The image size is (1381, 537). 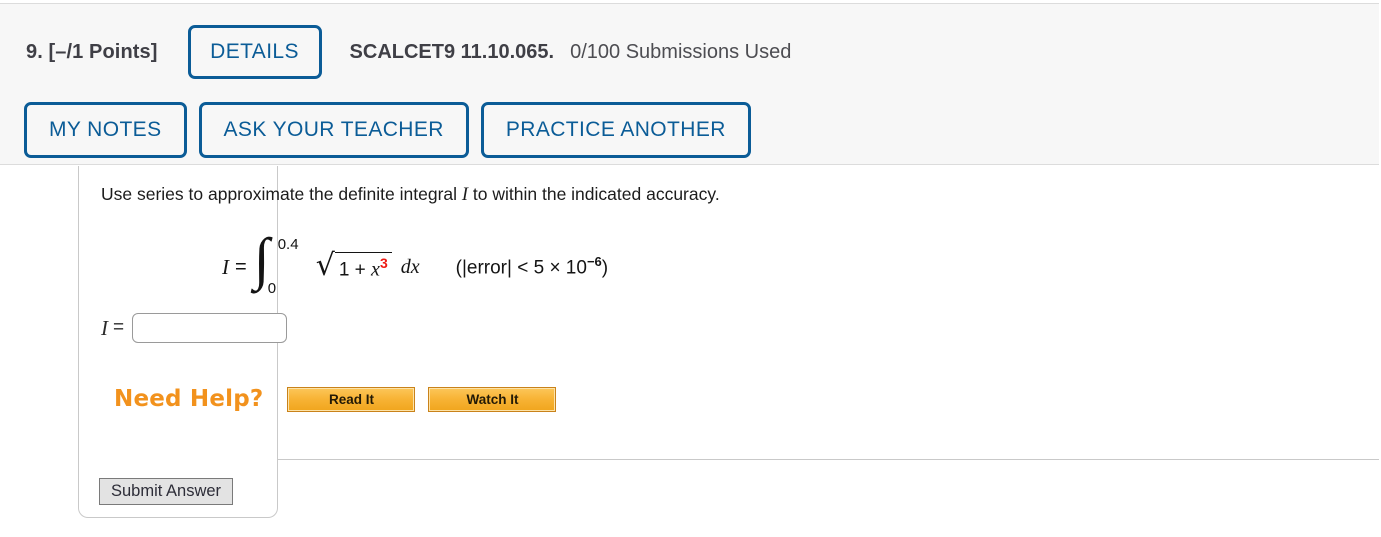 What do you see at coordinates (325, 266) in the screenshot?
I see `radical-sign-icon: √` at bounding box center [325, 266].